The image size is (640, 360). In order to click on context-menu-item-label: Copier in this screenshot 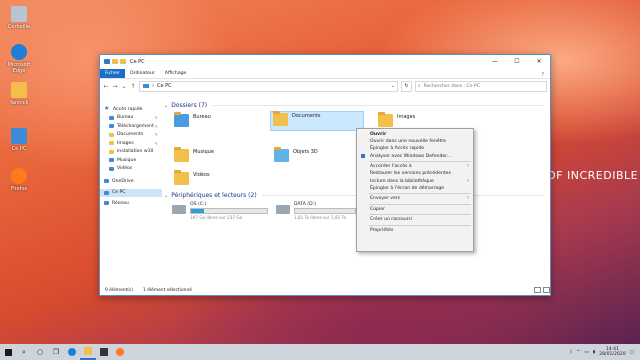, I will do `click(377, 209)`.